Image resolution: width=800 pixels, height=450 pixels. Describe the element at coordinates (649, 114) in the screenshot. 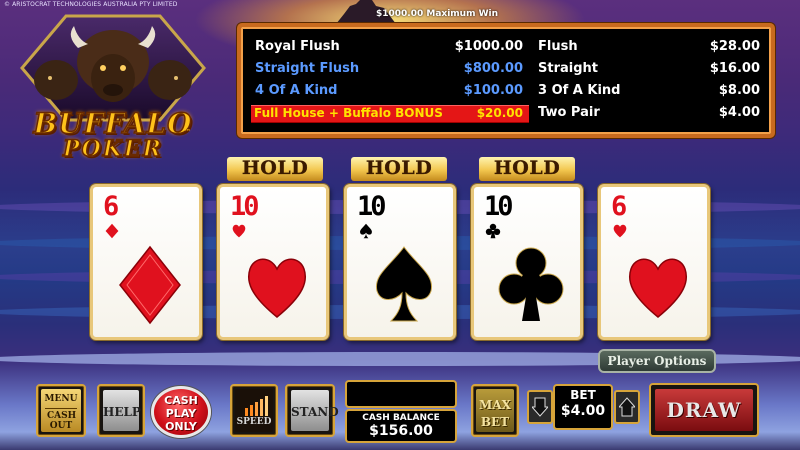

I see `paytable-row: Two Pair $4.00` at that location.